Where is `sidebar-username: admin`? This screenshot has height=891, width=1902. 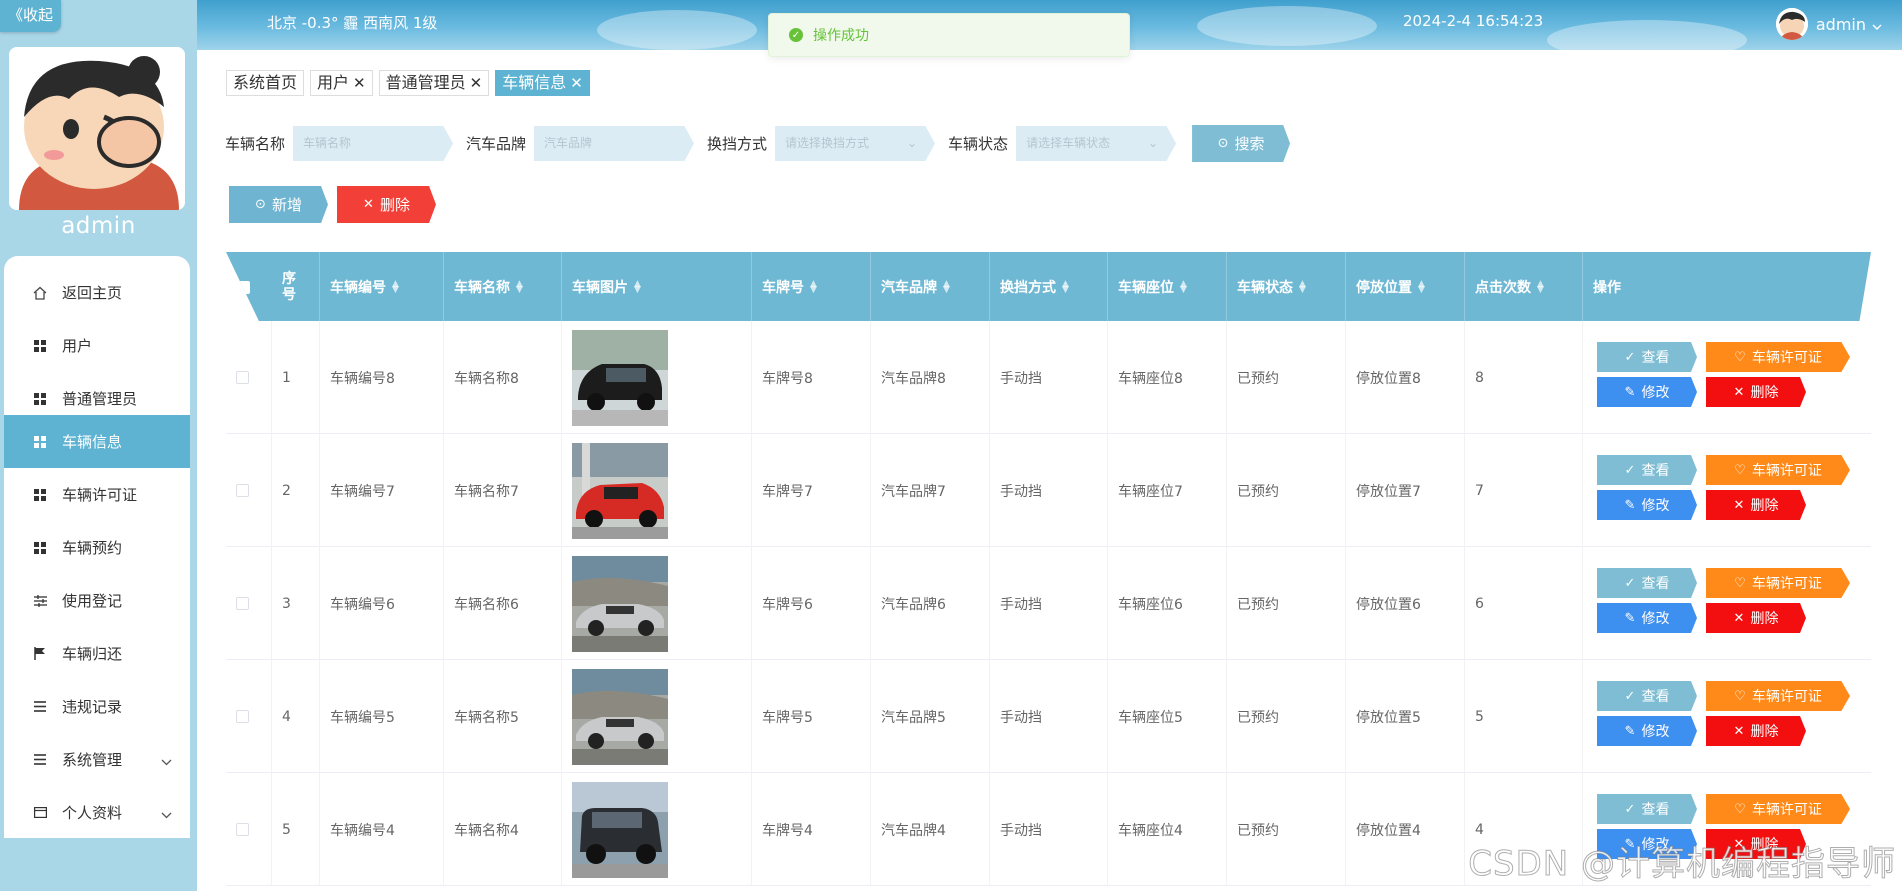
sidebar-username: admin is located at coordinates (98, 226).